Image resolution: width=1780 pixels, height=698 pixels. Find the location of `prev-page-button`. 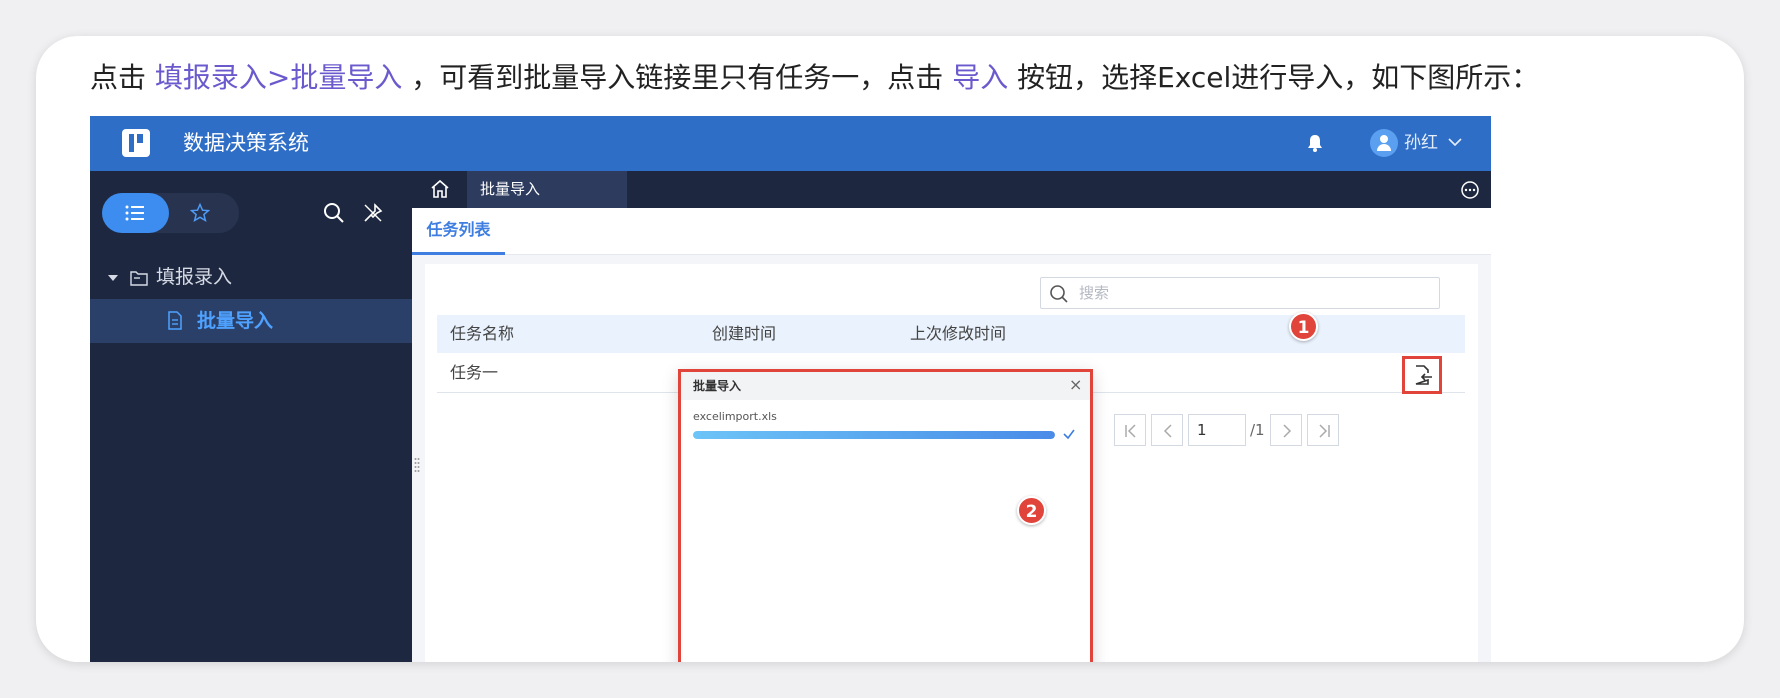

prev-page-button is located at coordinates (1167, 430).